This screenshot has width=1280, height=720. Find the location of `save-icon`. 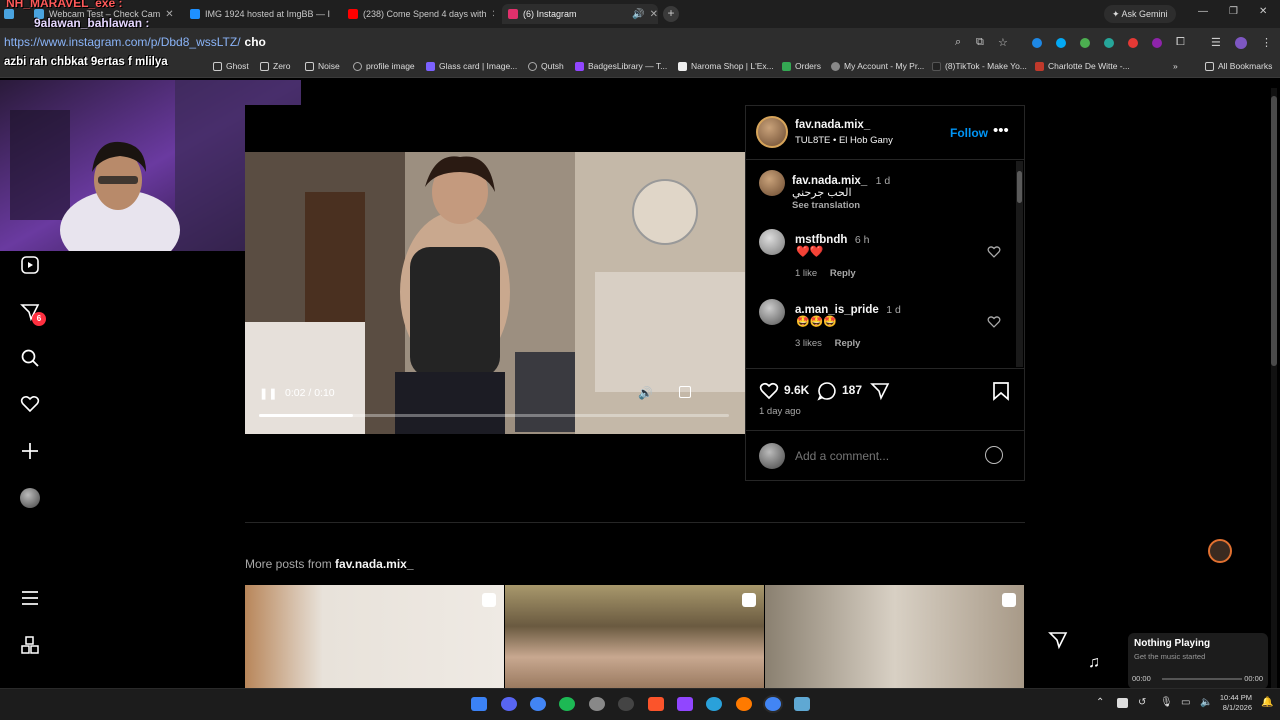

save-icon is located at coordinates (1001, 393).